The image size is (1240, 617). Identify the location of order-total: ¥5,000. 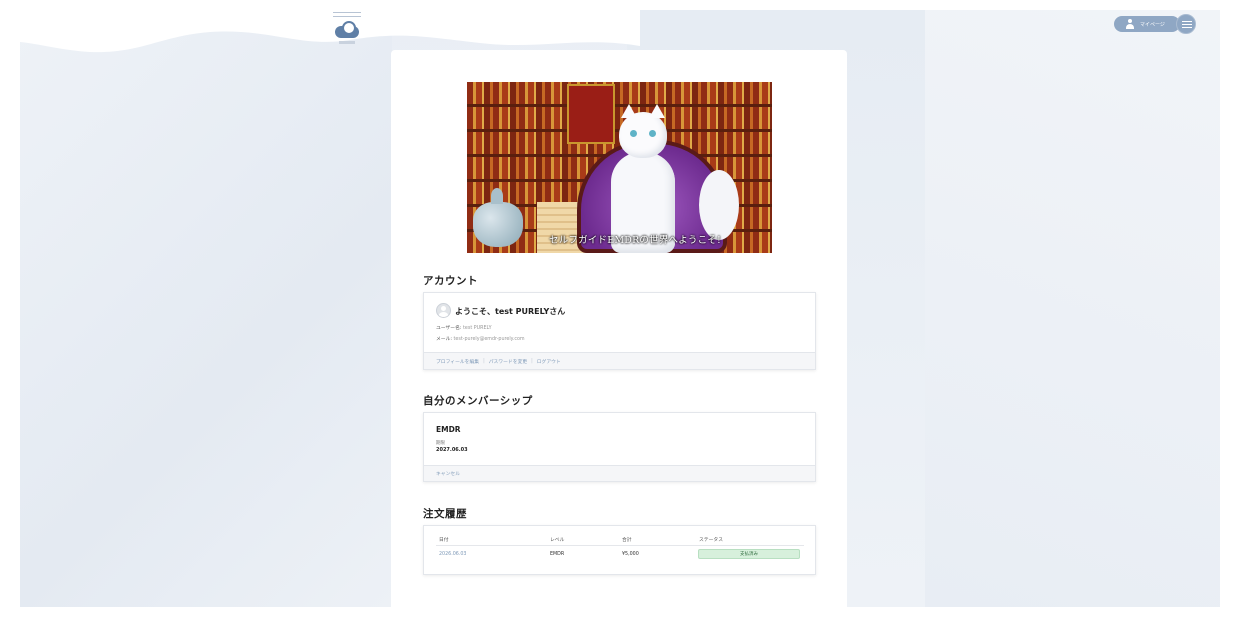
(630, 554).